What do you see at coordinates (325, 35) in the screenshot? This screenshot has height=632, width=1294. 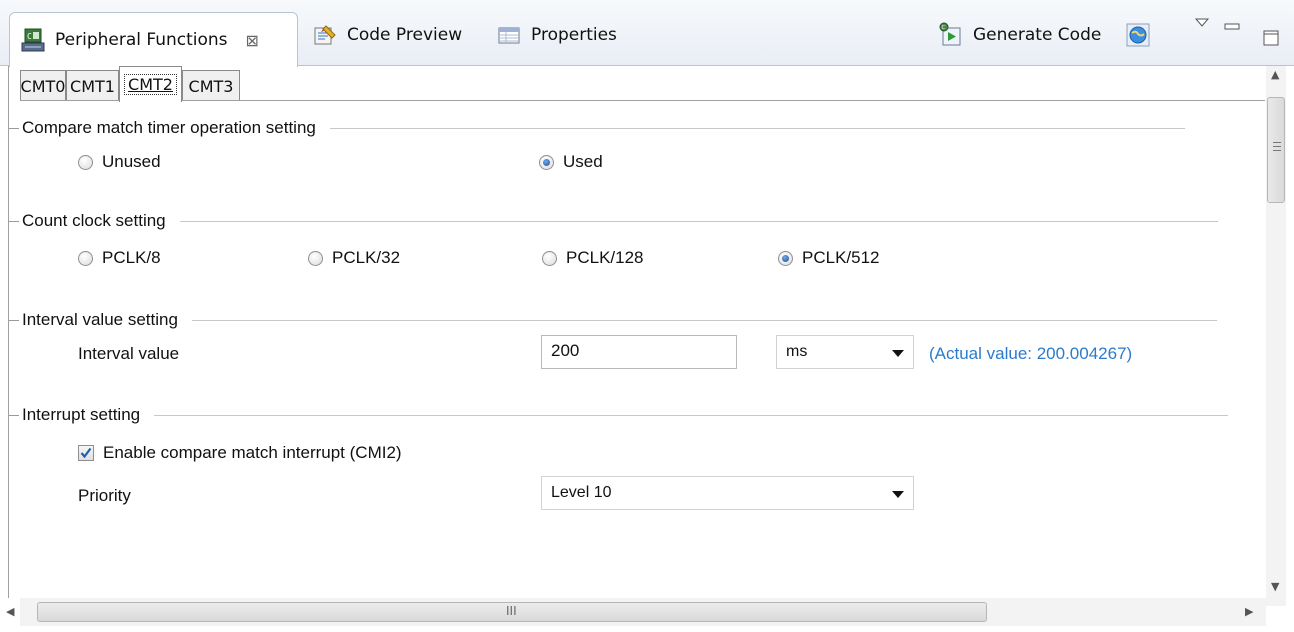 I see `code-preview-icon` at bounding box center [325, 35].